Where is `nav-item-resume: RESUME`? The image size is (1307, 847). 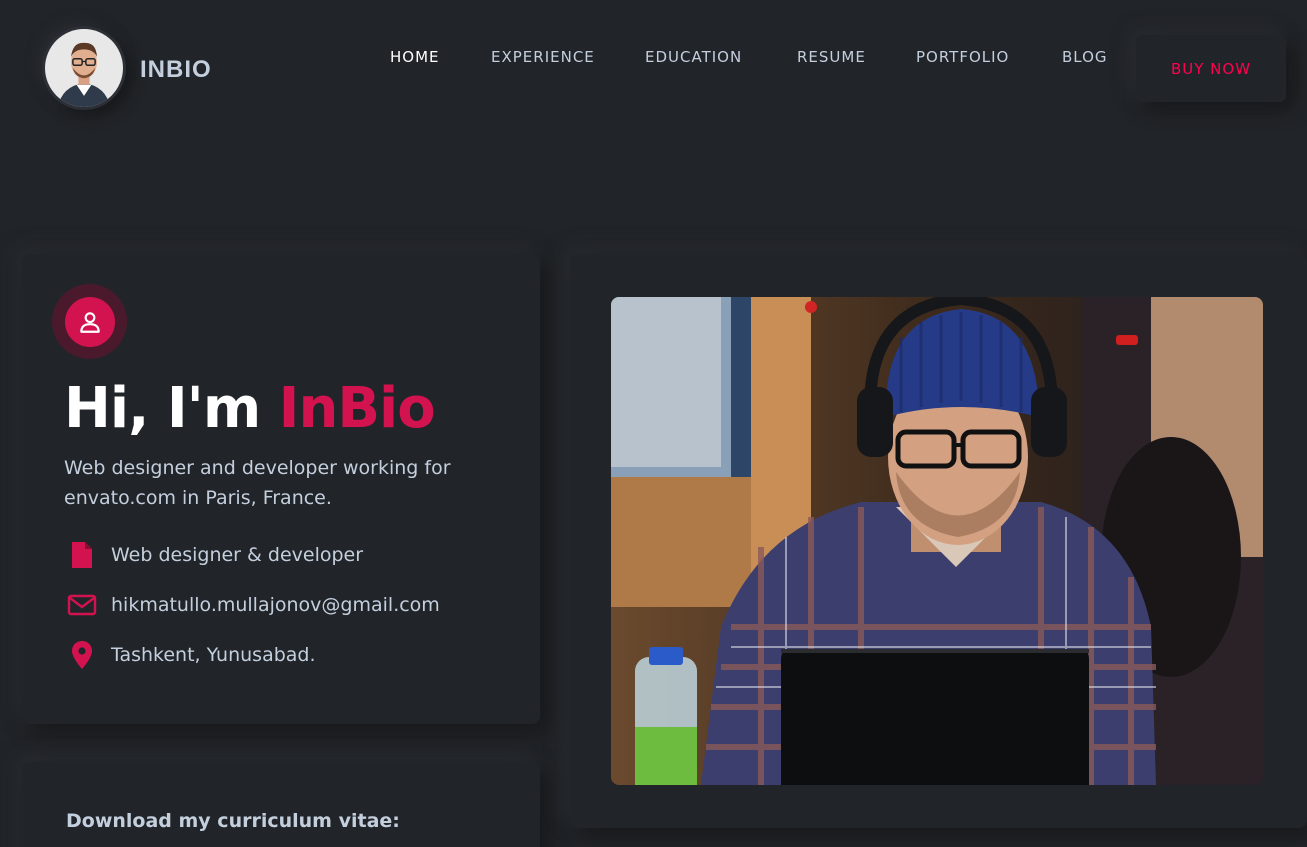
nav-item-resume: RESUME is located at coordinates (831, 57).